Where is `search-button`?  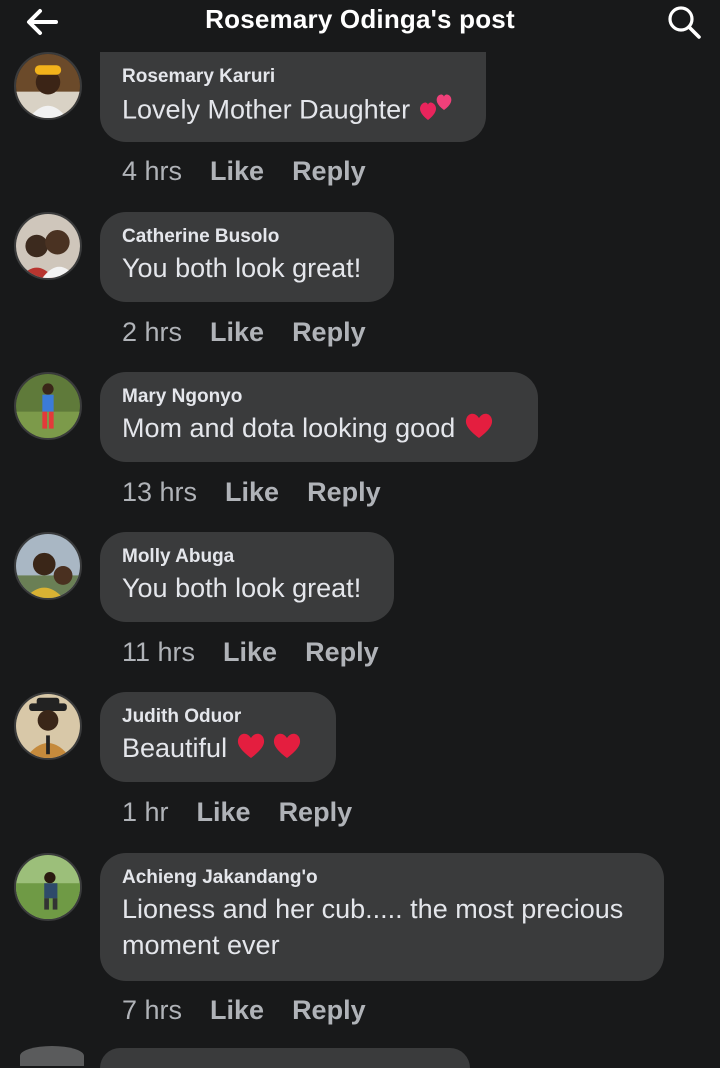 search-button is located at coordinates (684, 22).